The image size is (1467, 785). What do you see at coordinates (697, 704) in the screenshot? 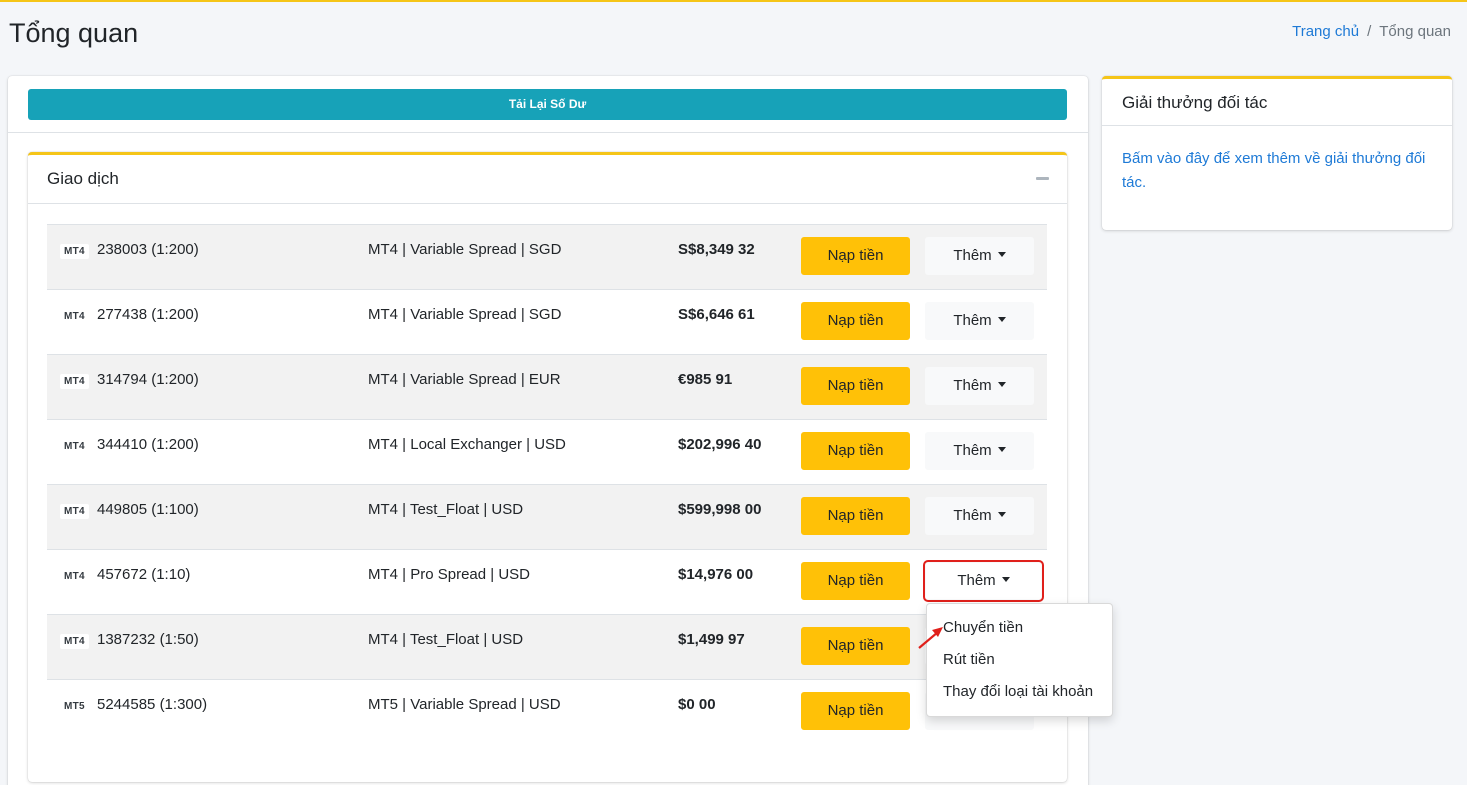
I see `account-balance: $0 00` at bounding box center [697, 704].